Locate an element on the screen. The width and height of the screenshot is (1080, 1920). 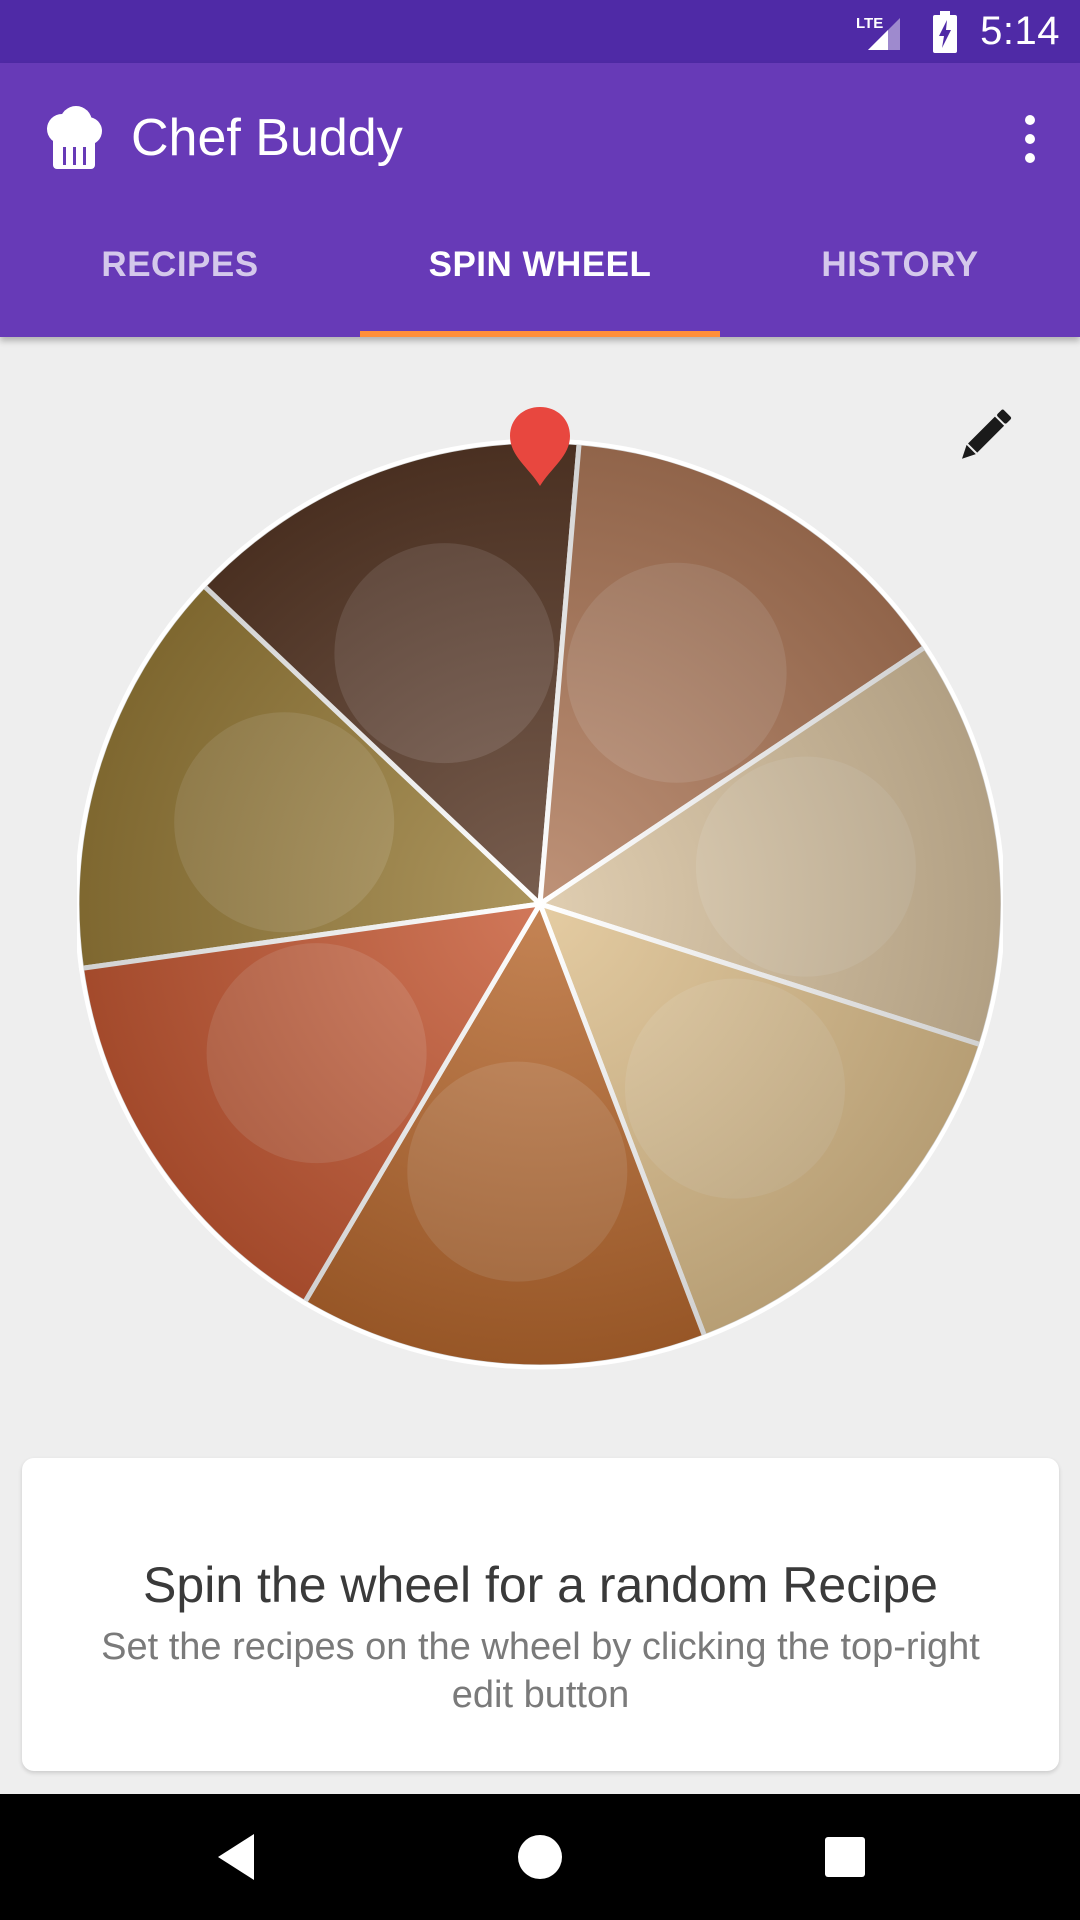
battery-charging-icon is located at coordinates (945, 31).